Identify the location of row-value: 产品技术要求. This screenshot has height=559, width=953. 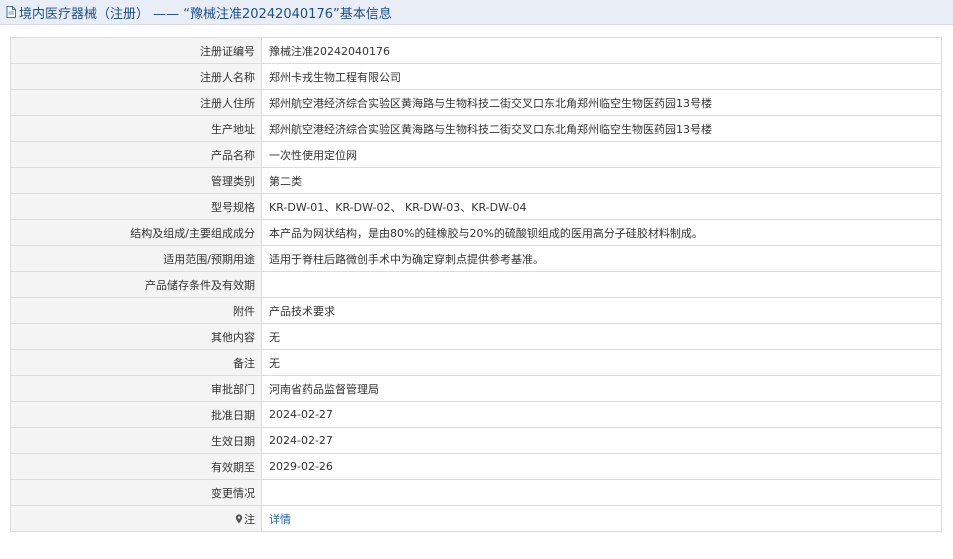
(601, 310).